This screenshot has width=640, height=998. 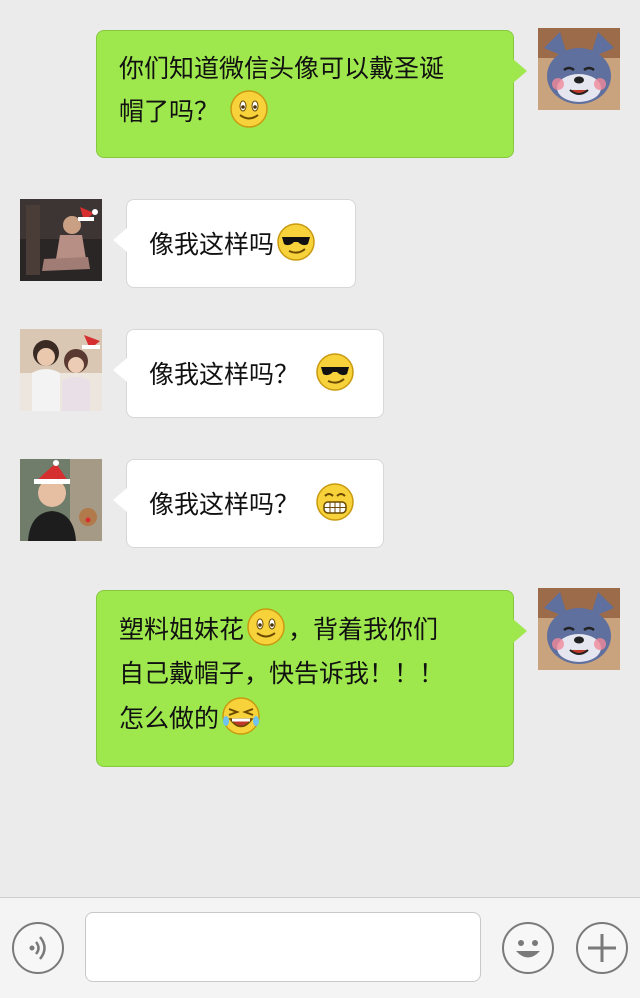 I want to click on message-bubble-outgoing: 塑料姐妹花 ，背着我你们 自己戴帽子，快告诉我！！！ 怎么做的, so click(x=311, y=678).